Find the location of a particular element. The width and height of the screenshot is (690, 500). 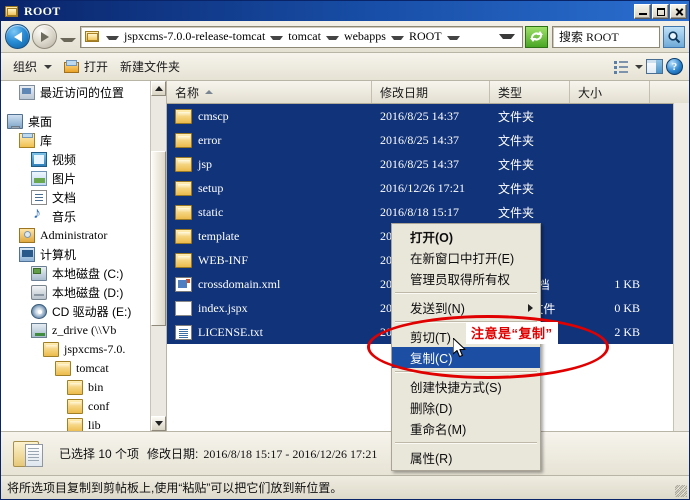

cell-name: LICENSE.txt is located at coordinates (269, 332).